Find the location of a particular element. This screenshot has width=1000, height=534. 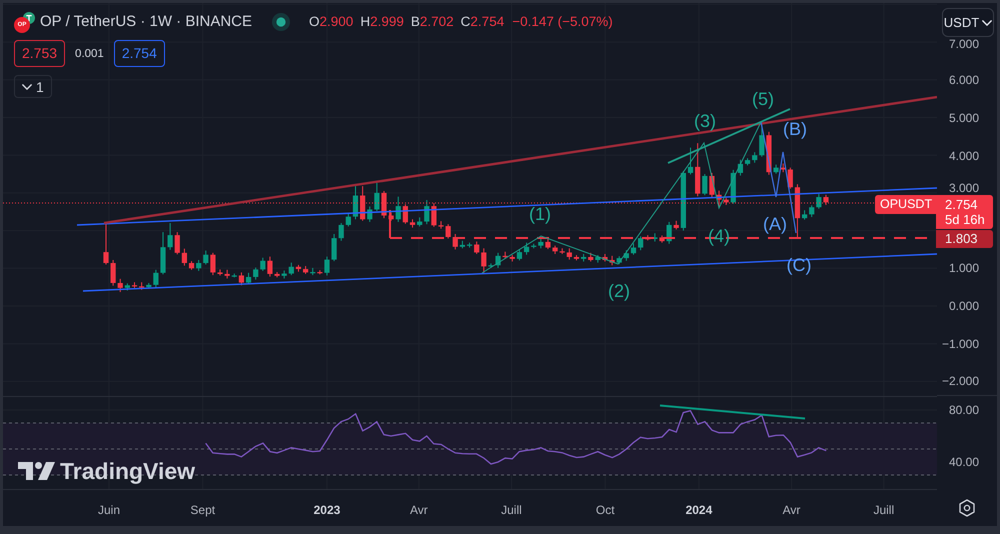

price-axis-label: 1.000 is located at coordinates (963, 268).